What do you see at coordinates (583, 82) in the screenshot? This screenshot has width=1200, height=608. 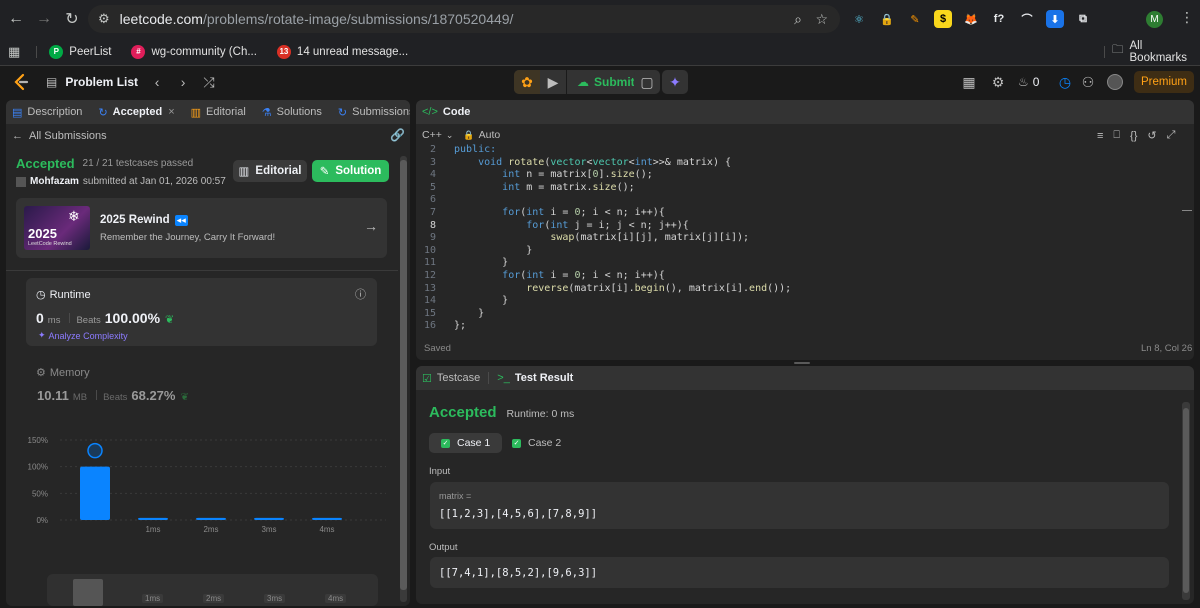 I see `cloud-upload-icon: ☁` at bounding box center [583, 82].